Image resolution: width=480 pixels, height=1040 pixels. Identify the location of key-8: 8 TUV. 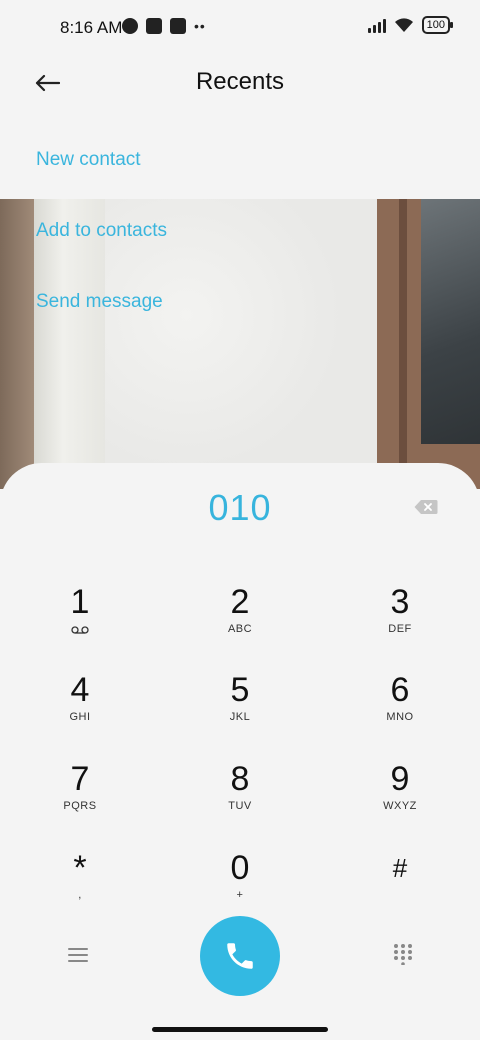
(240, 800).